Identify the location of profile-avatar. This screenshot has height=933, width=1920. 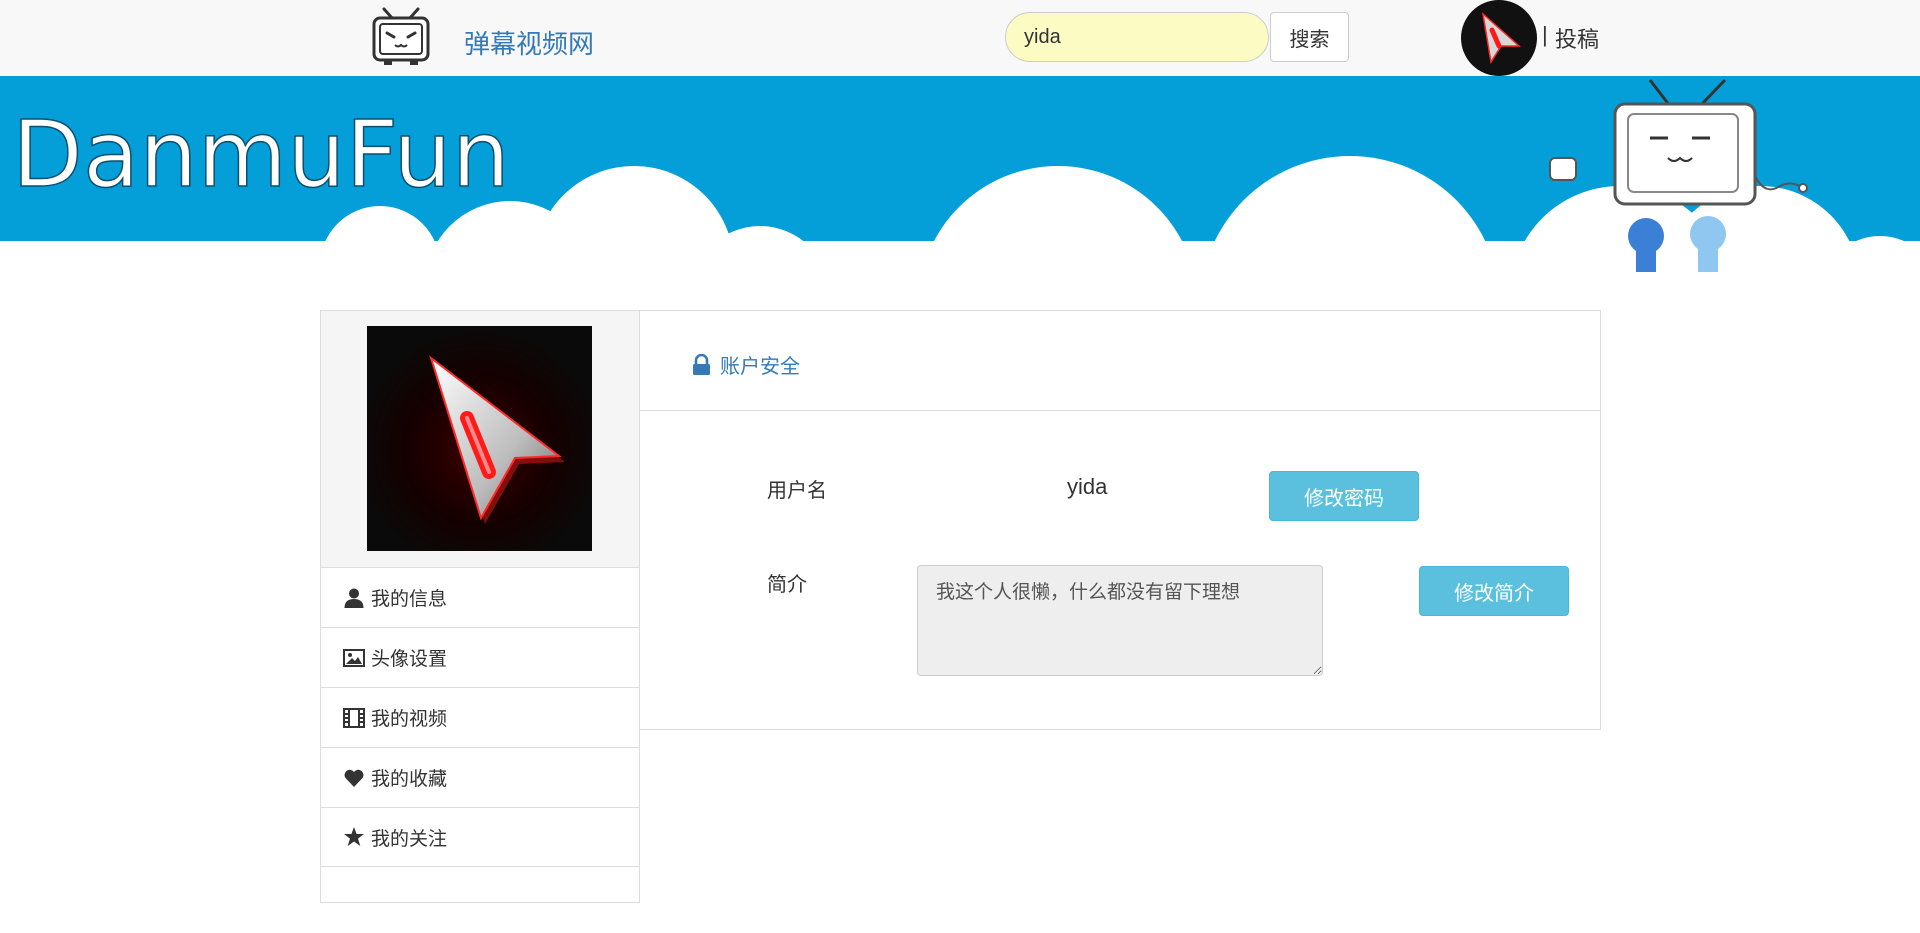
(479, 438).